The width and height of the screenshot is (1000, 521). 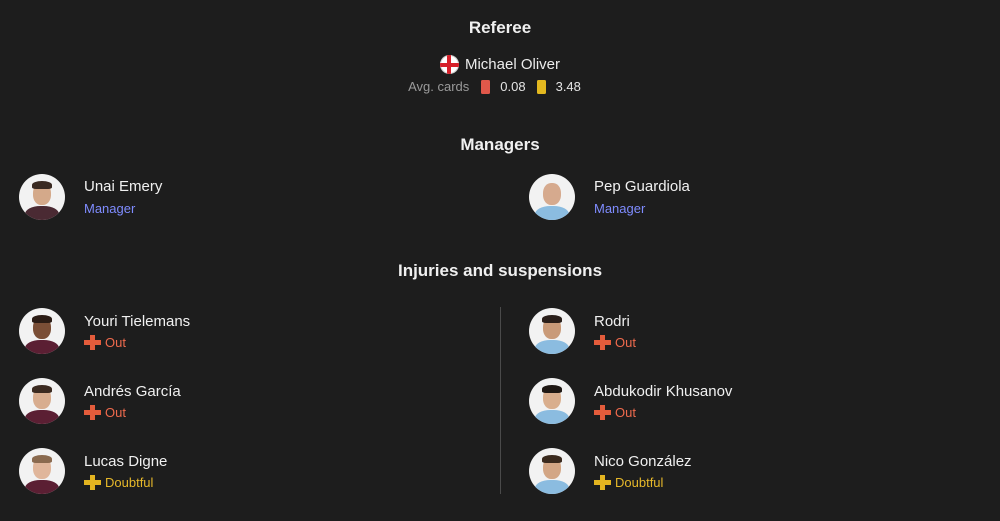 I want to click on manager-name: Unai Emery, so click(x=123, y=186).